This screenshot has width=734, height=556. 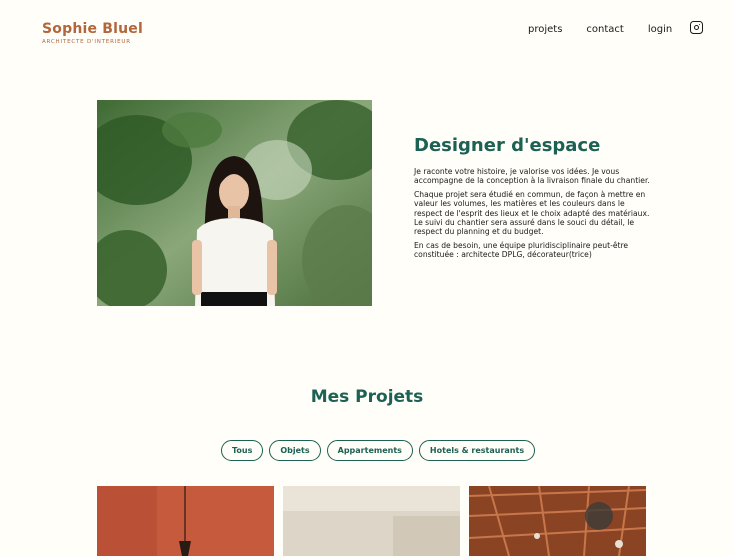 I want to click on filter-button-hotels-restaurants: Hotels & restaurants, so click(x=477, y=450).